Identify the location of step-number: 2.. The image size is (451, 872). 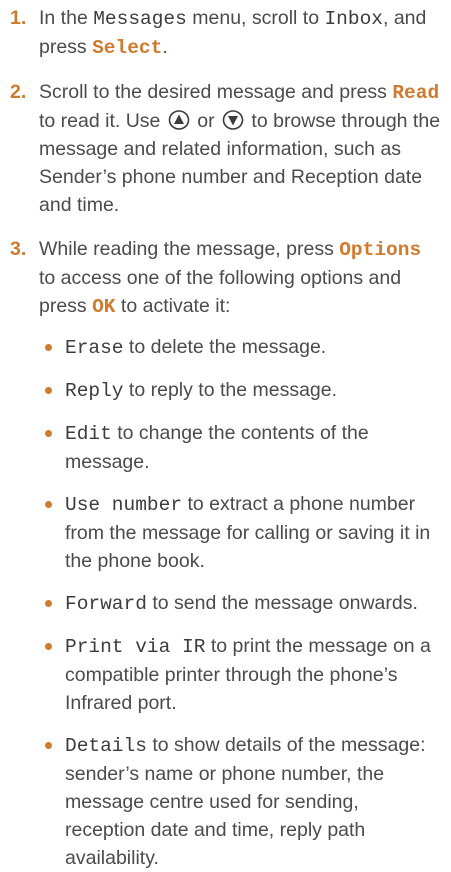
(18, 92).